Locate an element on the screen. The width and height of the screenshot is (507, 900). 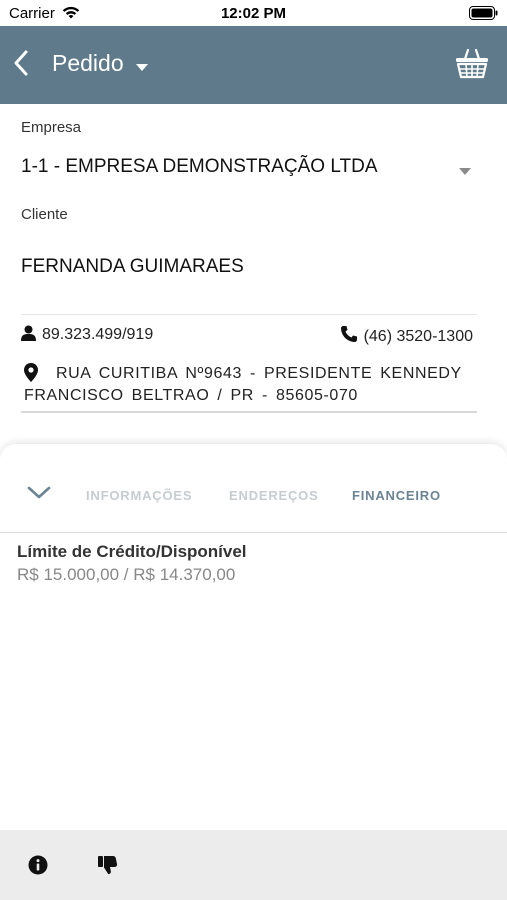
tab-informacoes: INFORMAÇÕES is located at coordinates (139, 495).